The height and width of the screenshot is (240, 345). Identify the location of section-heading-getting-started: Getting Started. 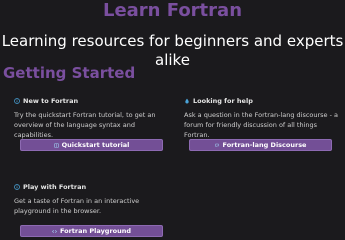
(69, 73).